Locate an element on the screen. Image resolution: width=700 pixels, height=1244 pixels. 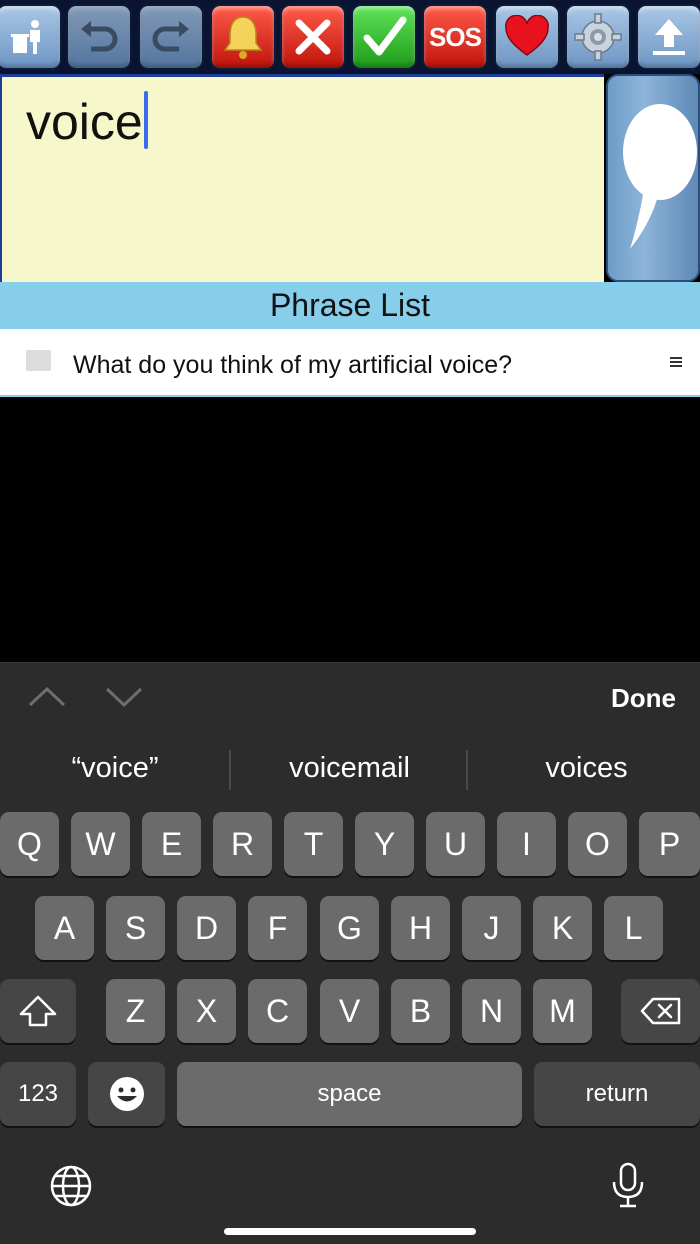
key-i: I is located at coordinates (526, 844).